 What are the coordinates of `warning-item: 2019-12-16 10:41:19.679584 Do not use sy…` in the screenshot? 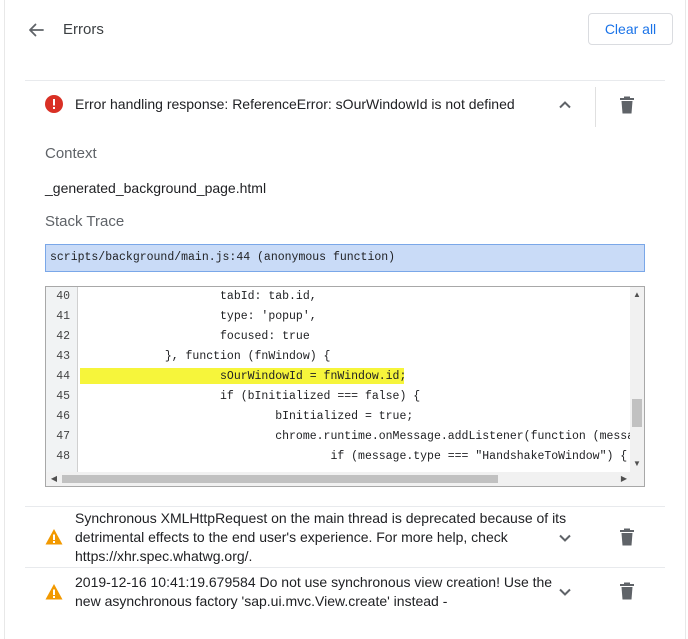 It's located at (346, 593).